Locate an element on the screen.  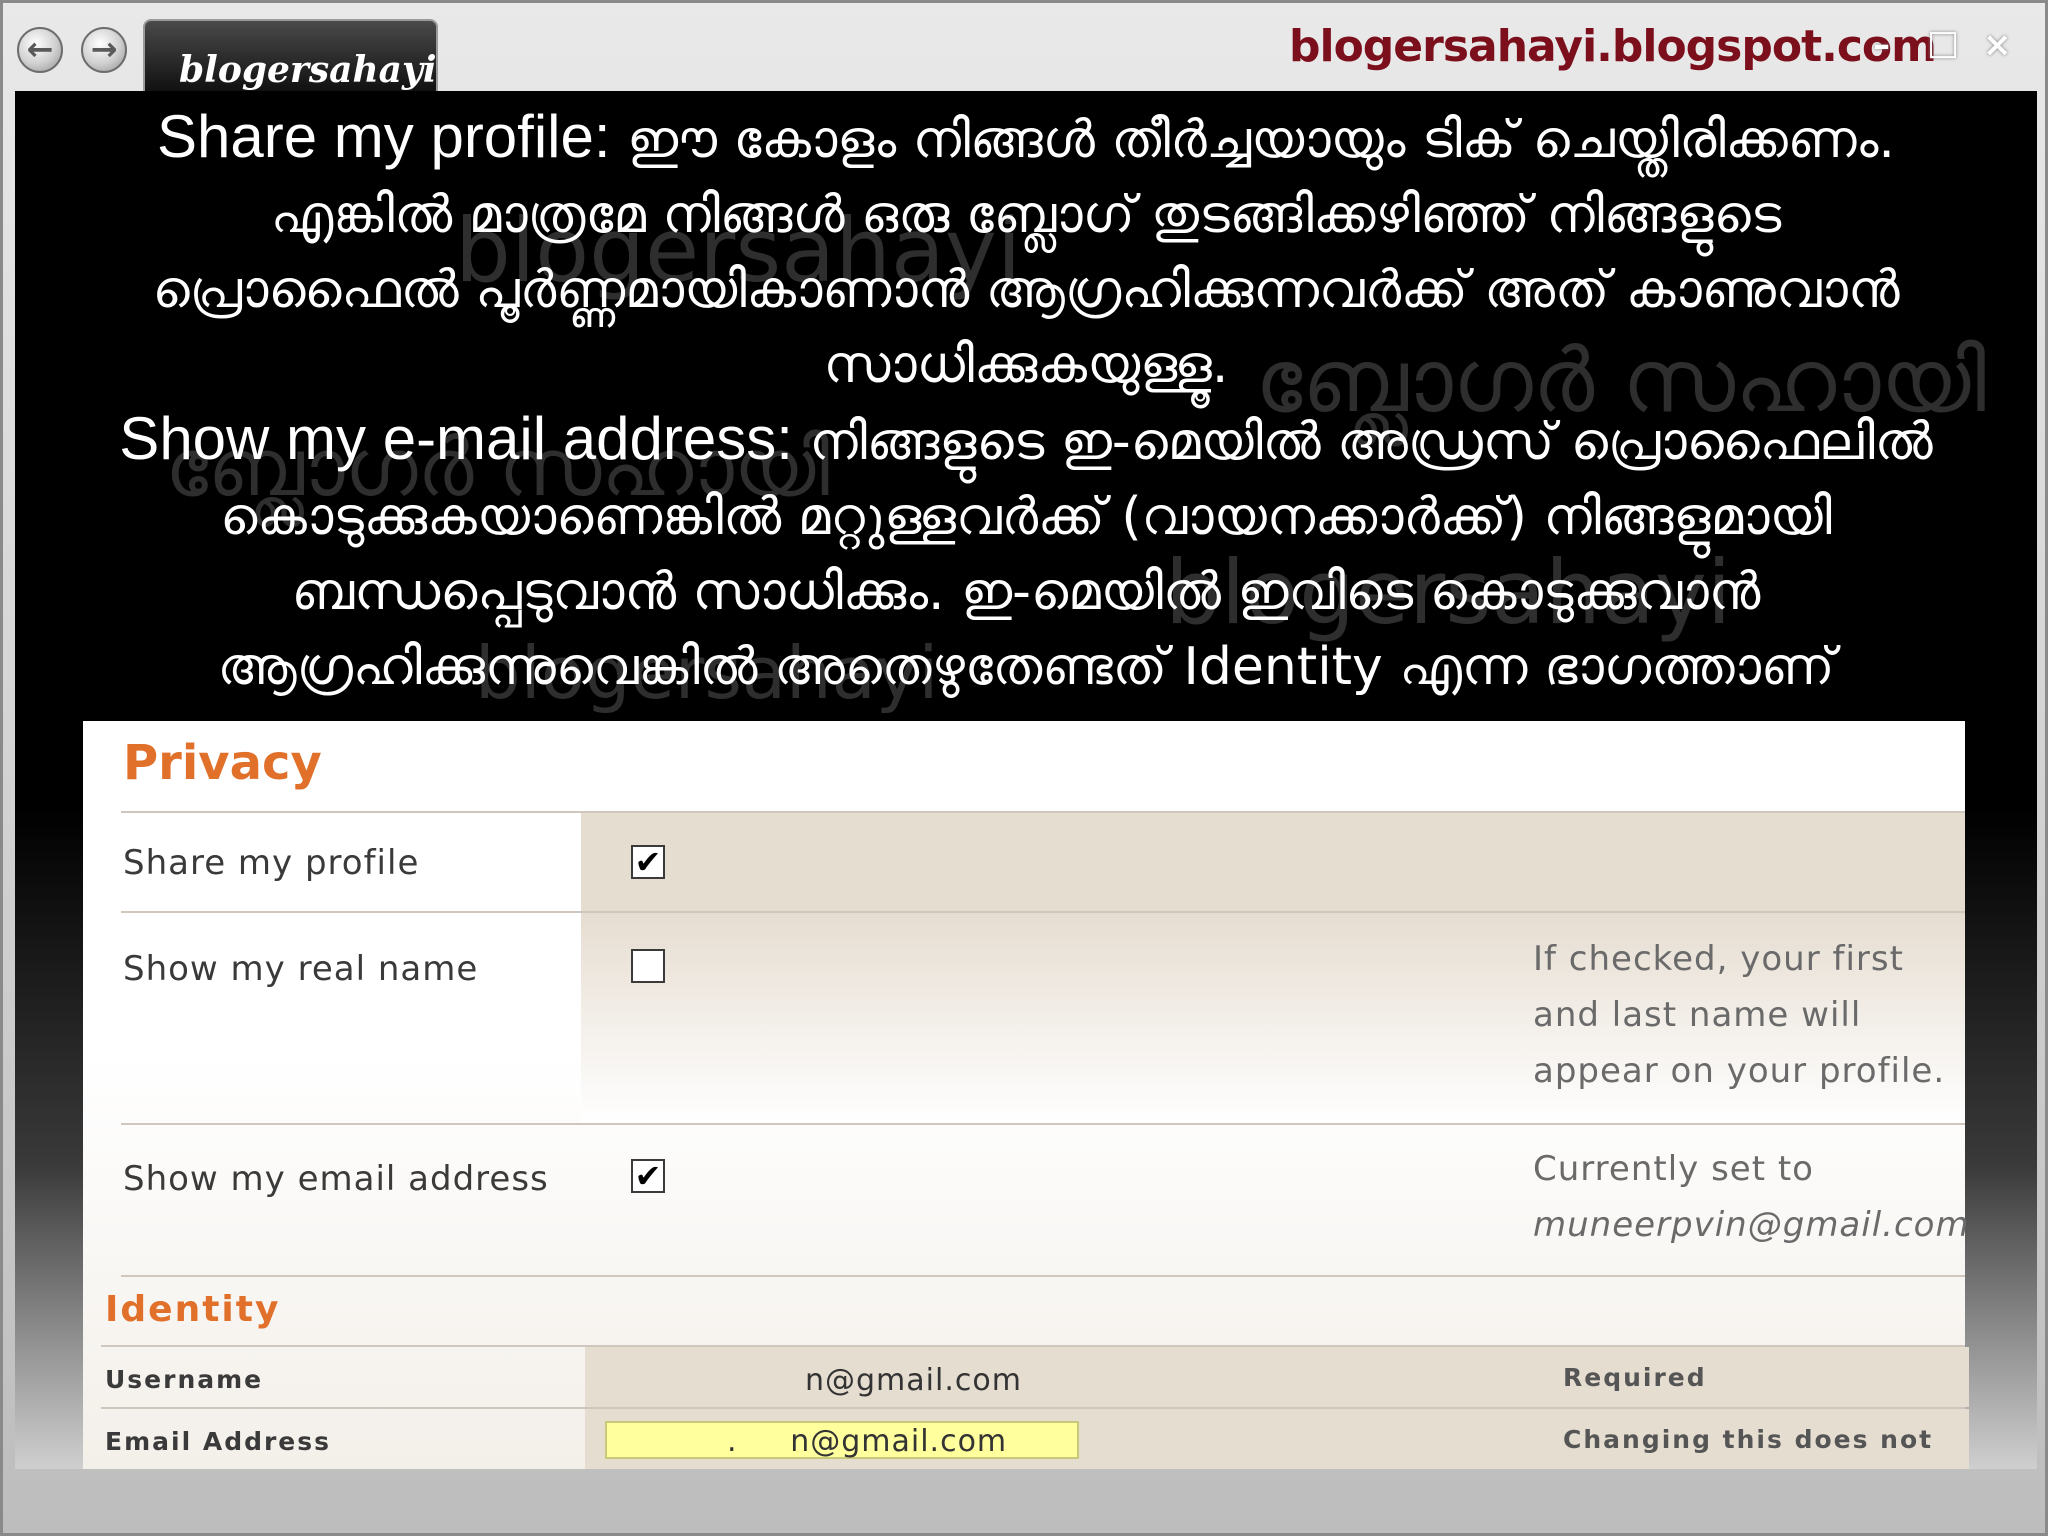
show-email-checkbox: ✔ is located at coordinates (648, 1176).